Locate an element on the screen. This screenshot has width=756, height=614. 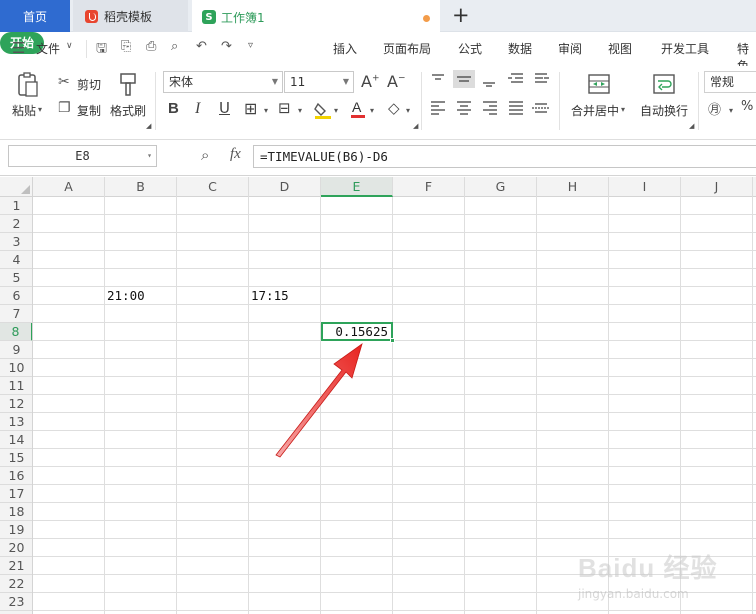
row-header-21: 21 is located at coordinates (16, 566).